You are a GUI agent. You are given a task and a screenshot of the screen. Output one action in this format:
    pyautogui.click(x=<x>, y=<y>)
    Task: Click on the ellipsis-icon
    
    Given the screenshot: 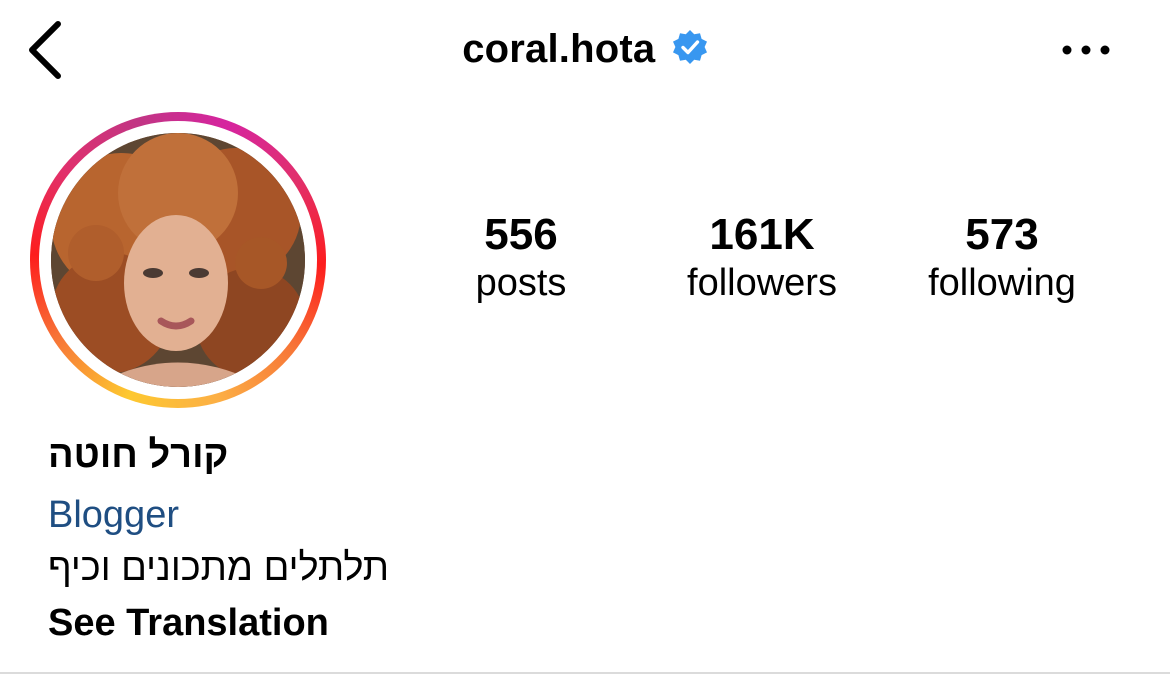 What is the action you would take?
    pyautogui.click(x=1086, y=50)
    